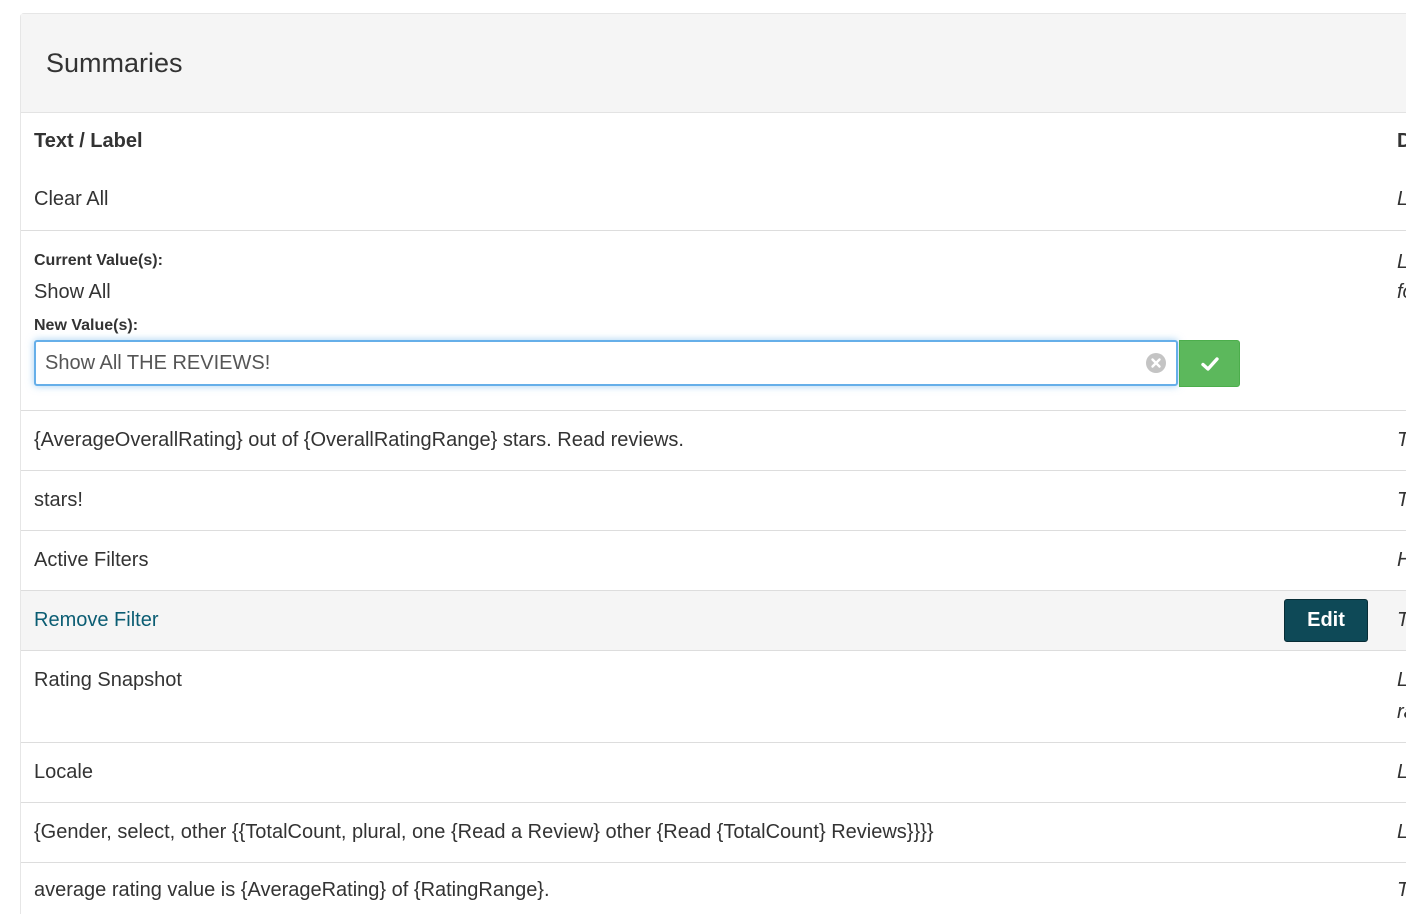 This screenshot has height=923, width=1406. What do you see at coordinates (713, 697) in the screenshot?
I see `table-row: Rating Snapshot L ra` at bounding box center [713, 697].